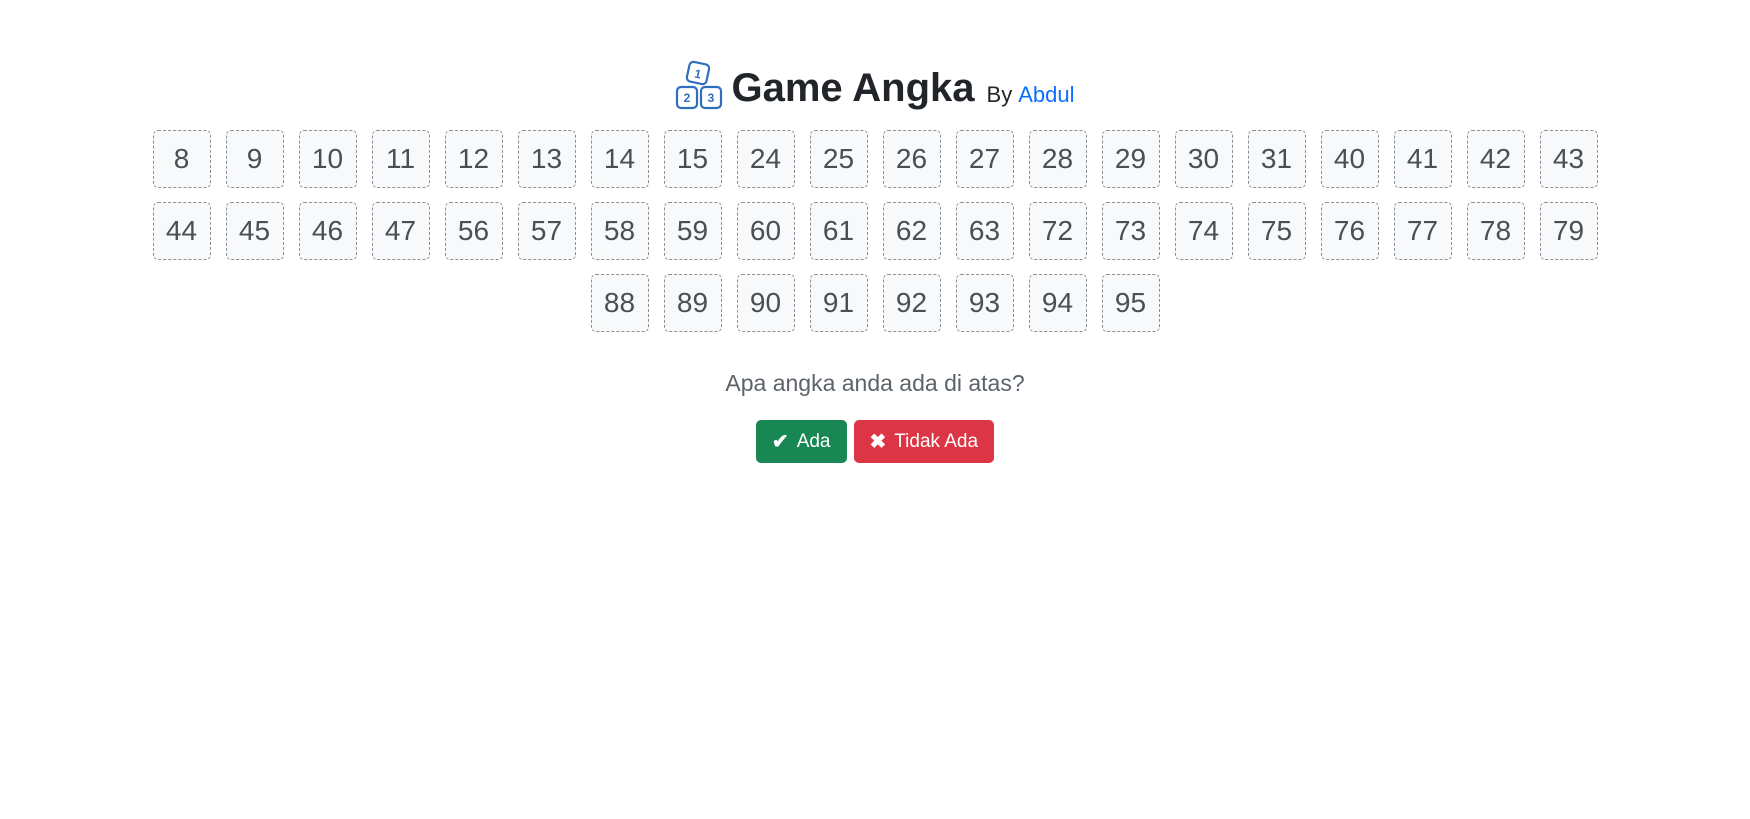  Describe the element at coordinates (1203, 159) in the screenshot. I see `number-cell: 30` at that location.